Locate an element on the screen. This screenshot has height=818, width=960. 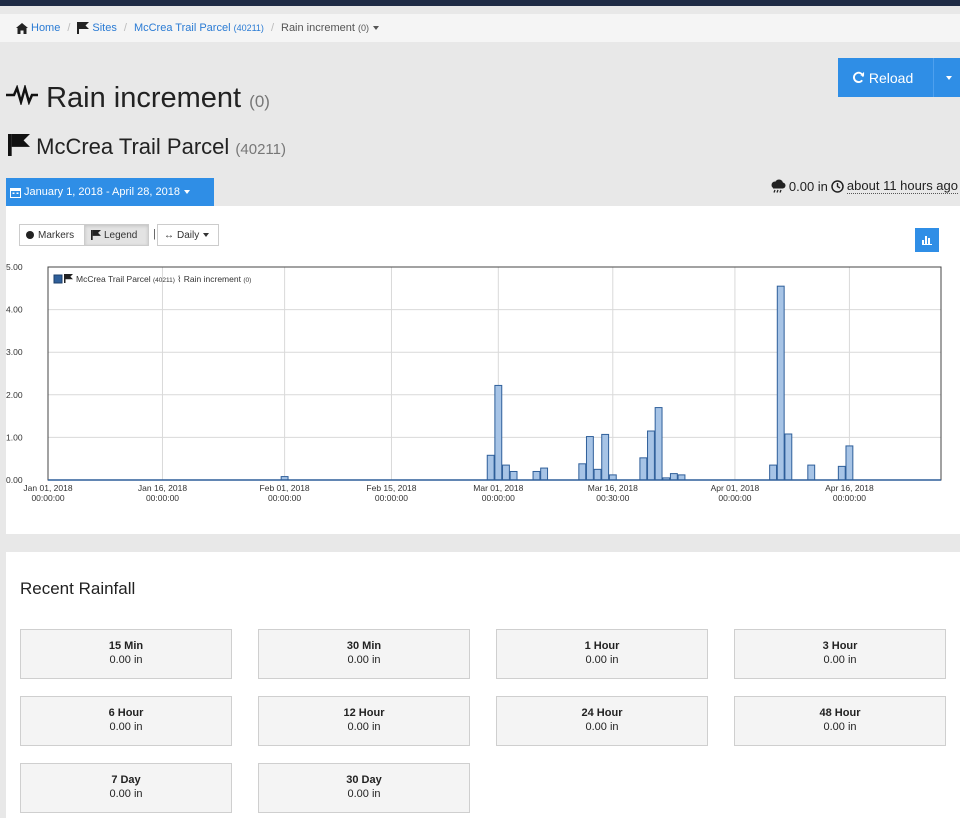
page-title: Rain increment (0) is located at coordinates (138, 98).